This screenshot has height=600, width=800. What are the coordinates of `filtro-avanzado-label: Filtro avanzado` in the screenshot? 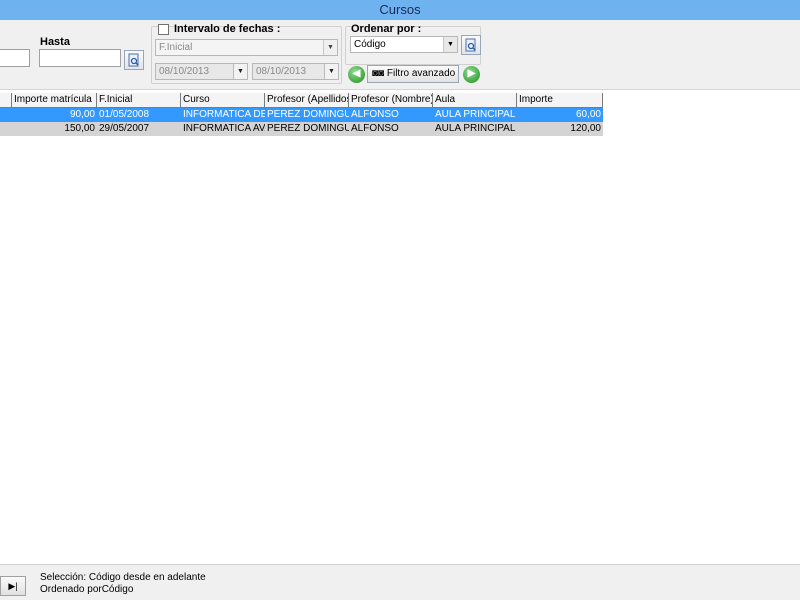 It's located at (421, 73).